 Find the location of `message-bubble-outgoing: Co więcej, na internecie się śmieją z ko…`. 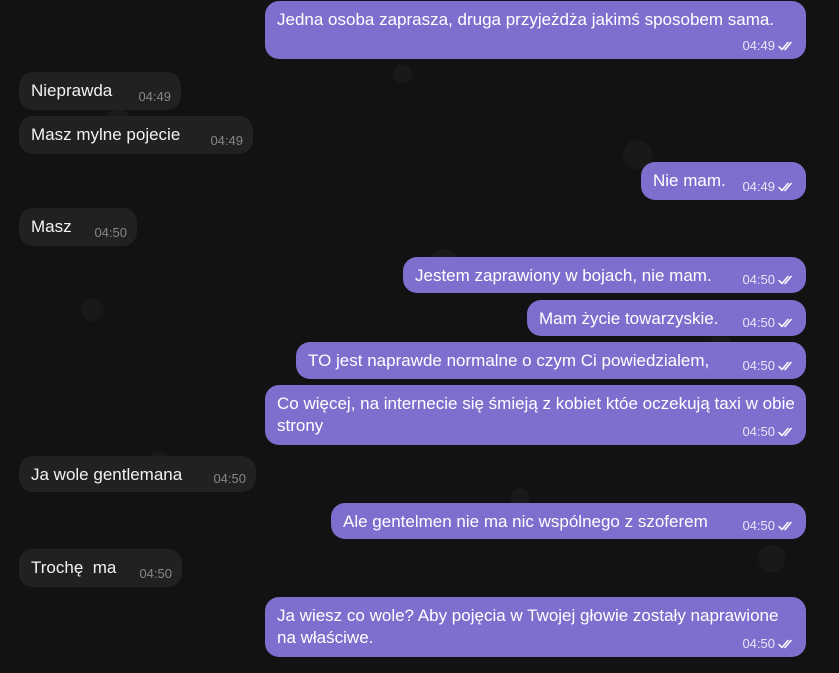

message-bubble-outgoing: Co więcej, na internecie się śmieją z ko… is located at coordinates (535, 415).